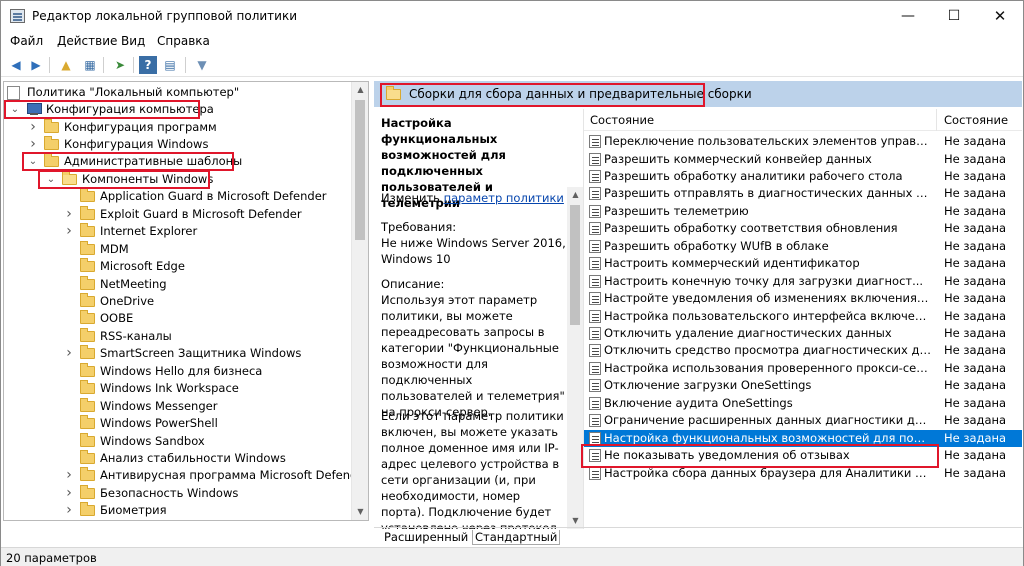 This screenshot has height=566, width=1024. I want to click on menu-action: Действие, so click(87, 41).